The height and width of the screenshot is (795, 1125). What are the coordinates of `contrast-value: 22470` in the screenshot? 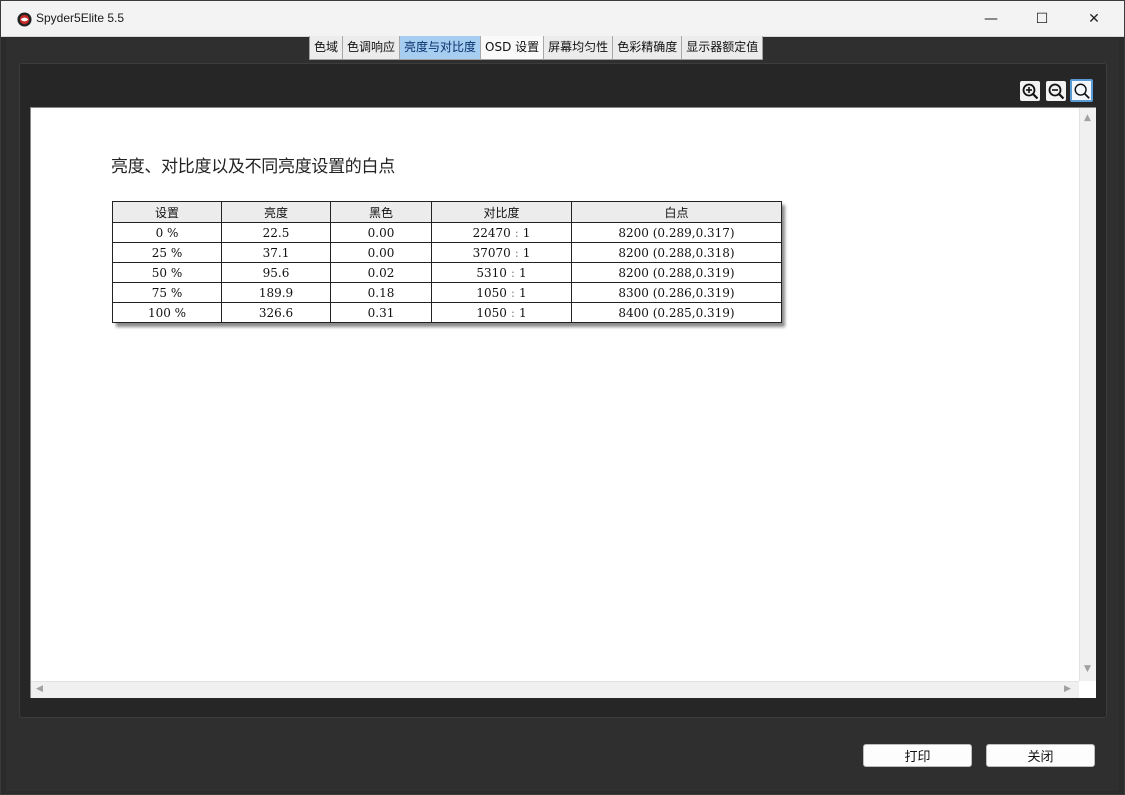 It's located at (491, 232).